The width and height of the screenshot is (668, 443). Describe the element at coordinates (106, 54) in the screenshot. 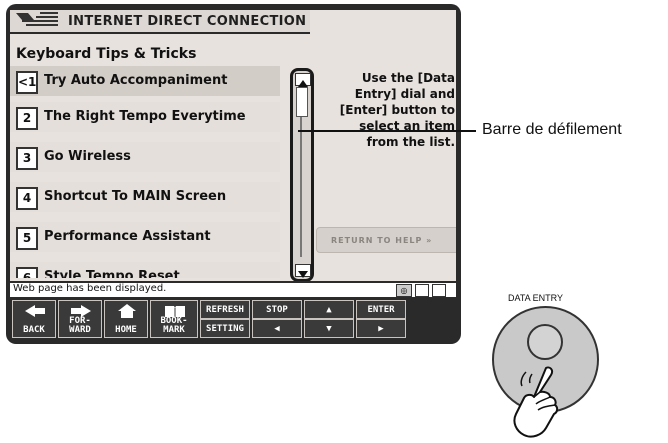

I see `page-heading: Keyboard Tips & Tricks` at that location.